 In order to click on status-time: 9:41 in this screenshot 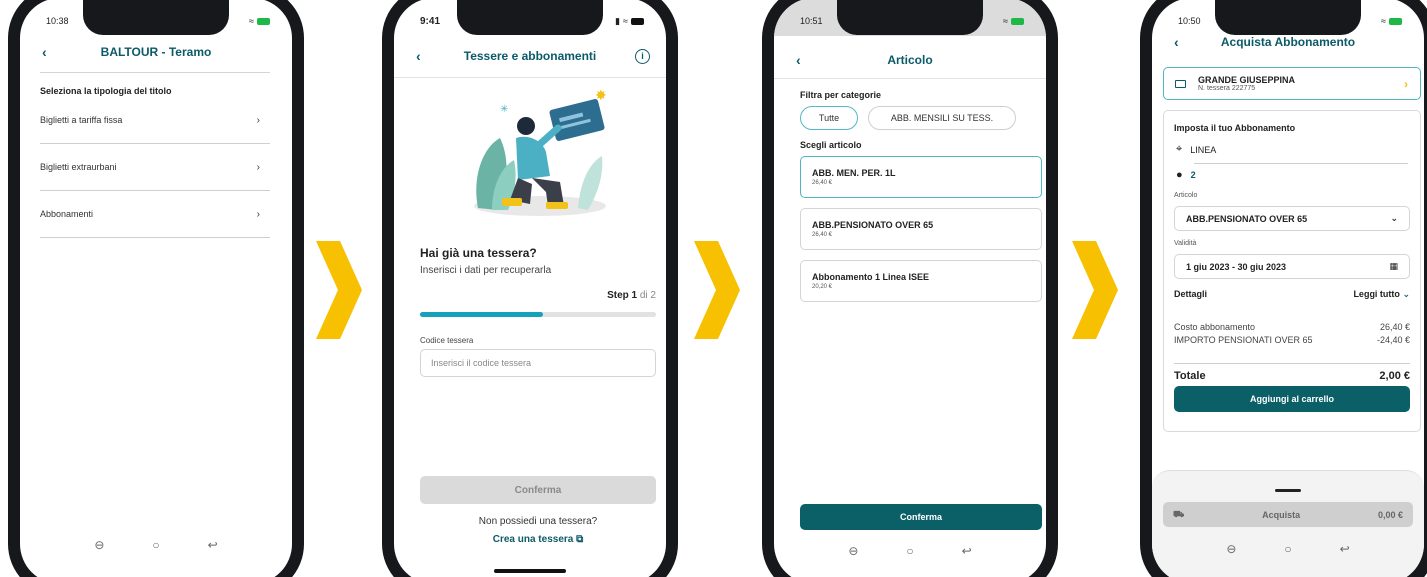, I will do `click(430, 21)`.